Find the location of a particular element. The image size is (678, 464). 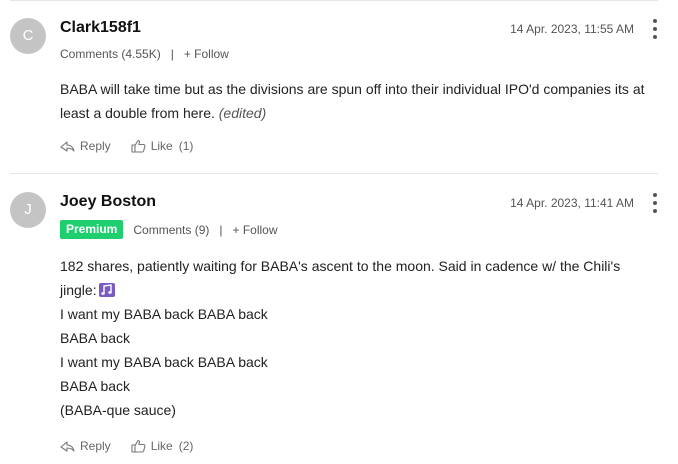

comment-line: jingle: is located at coordinates (360, 290).